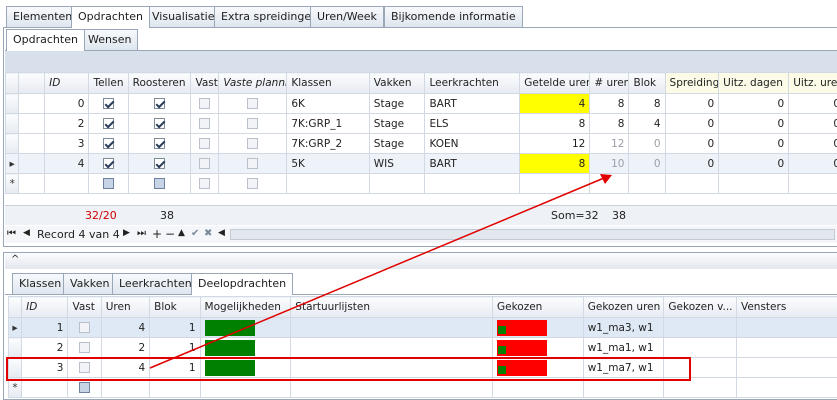 The image size is (837, 400). Describe the element at coordinates (110, 17) in the screenshot. I see `tab-opdrachten: Opdrachten` at that location.